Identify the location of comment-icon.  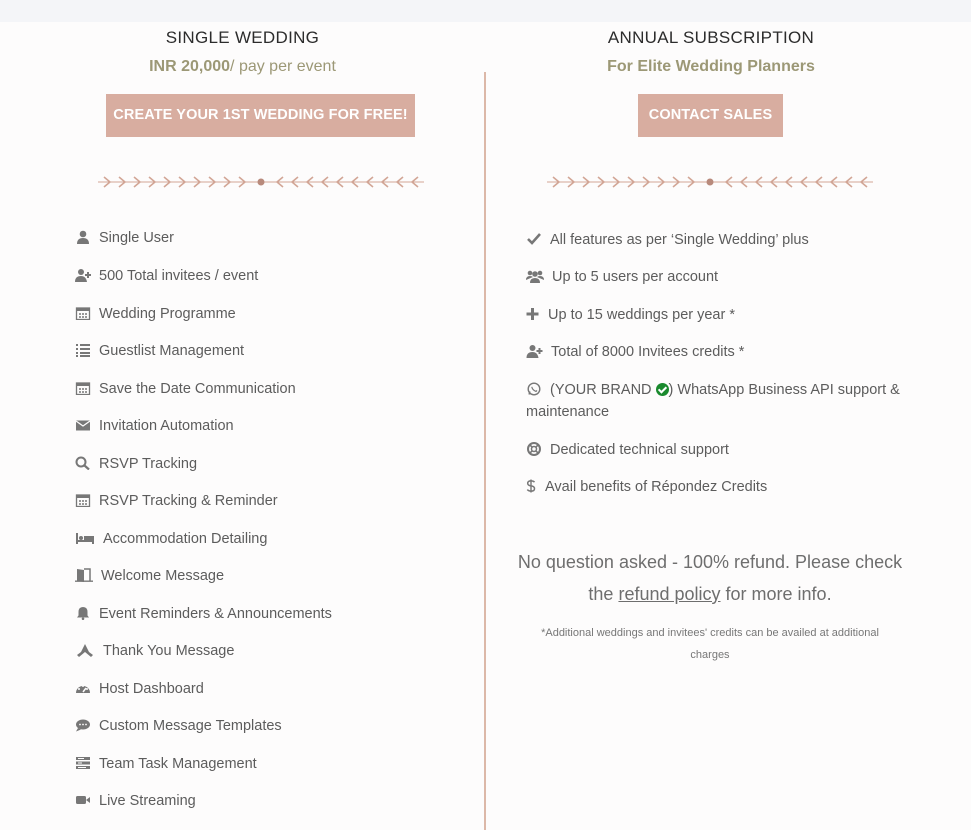
(83, 725).